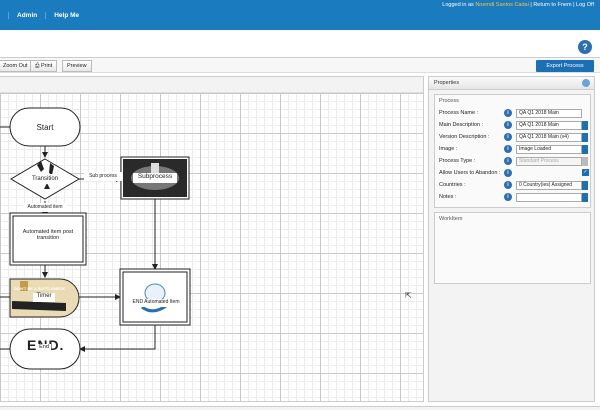 The image size is (600, 410). What do you see at coordinates (45, 127) in the screenshot?
I see `start-label: Start` at bounding box center [45, 127].